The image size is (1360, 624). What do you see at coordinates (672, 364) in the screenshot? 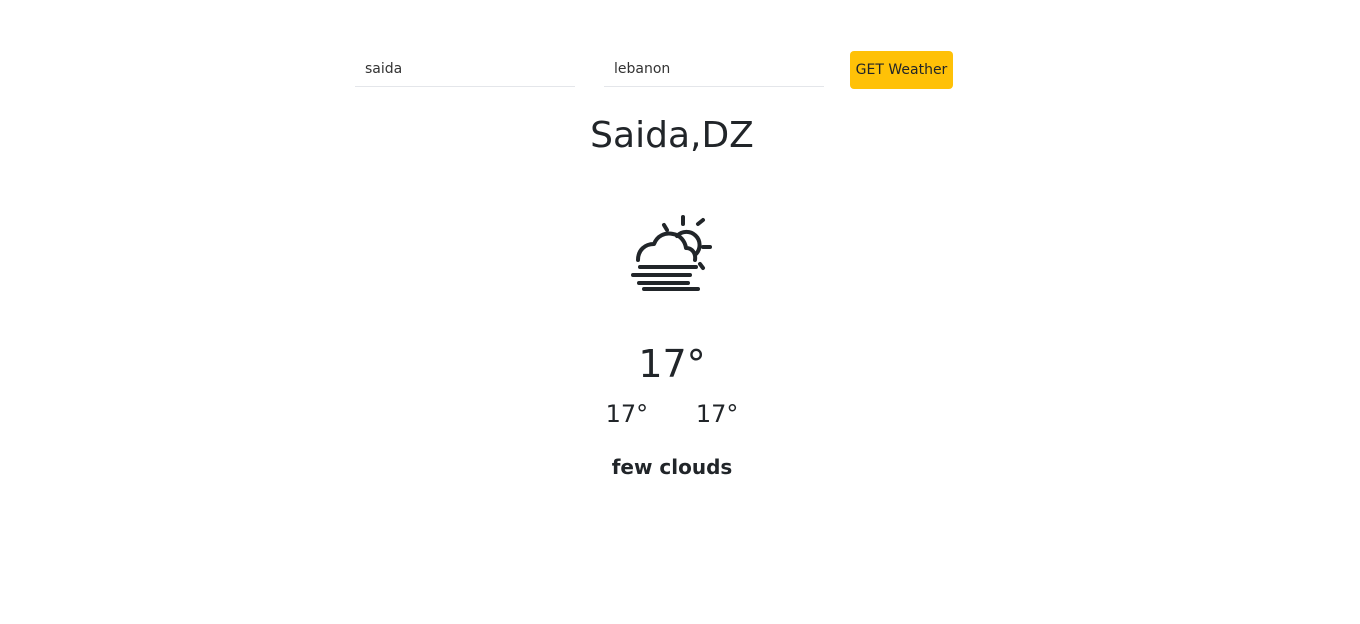
I see `current-temperature: 17°` at bounding box center [672, 364].